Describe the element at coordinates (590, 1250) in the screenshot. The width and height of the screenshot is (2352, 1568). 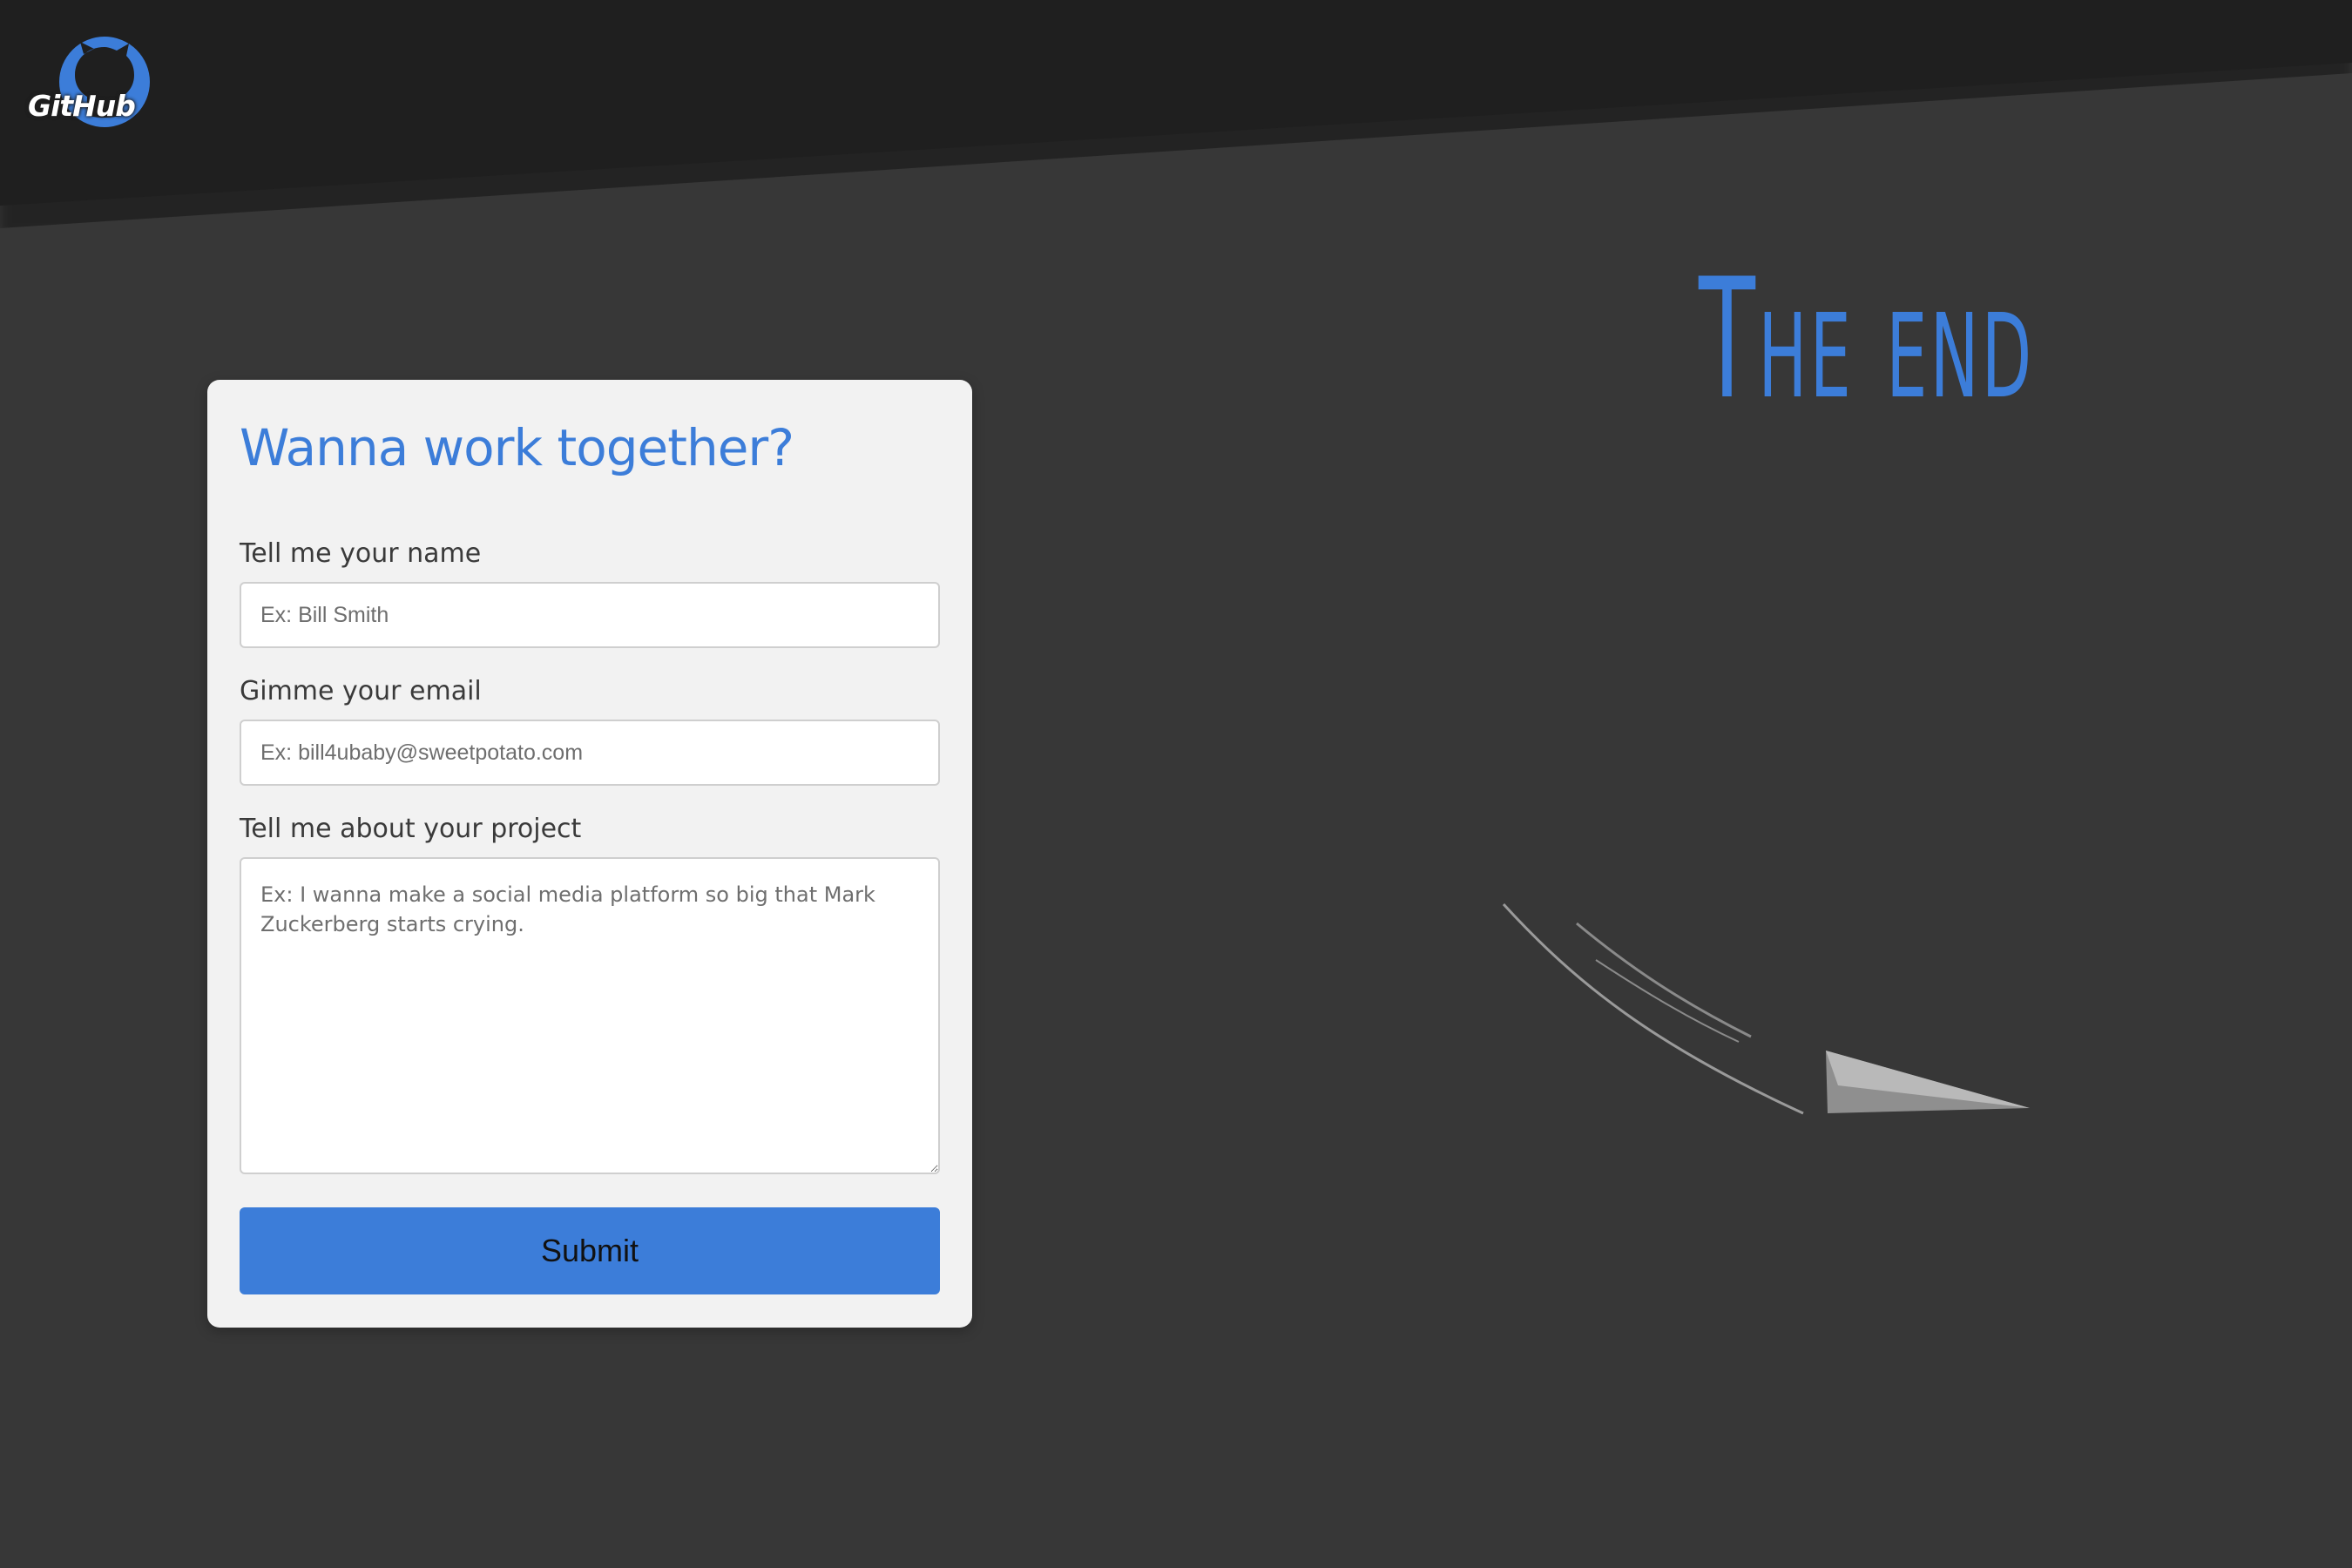
I see `submit-button: Submit` at that location.